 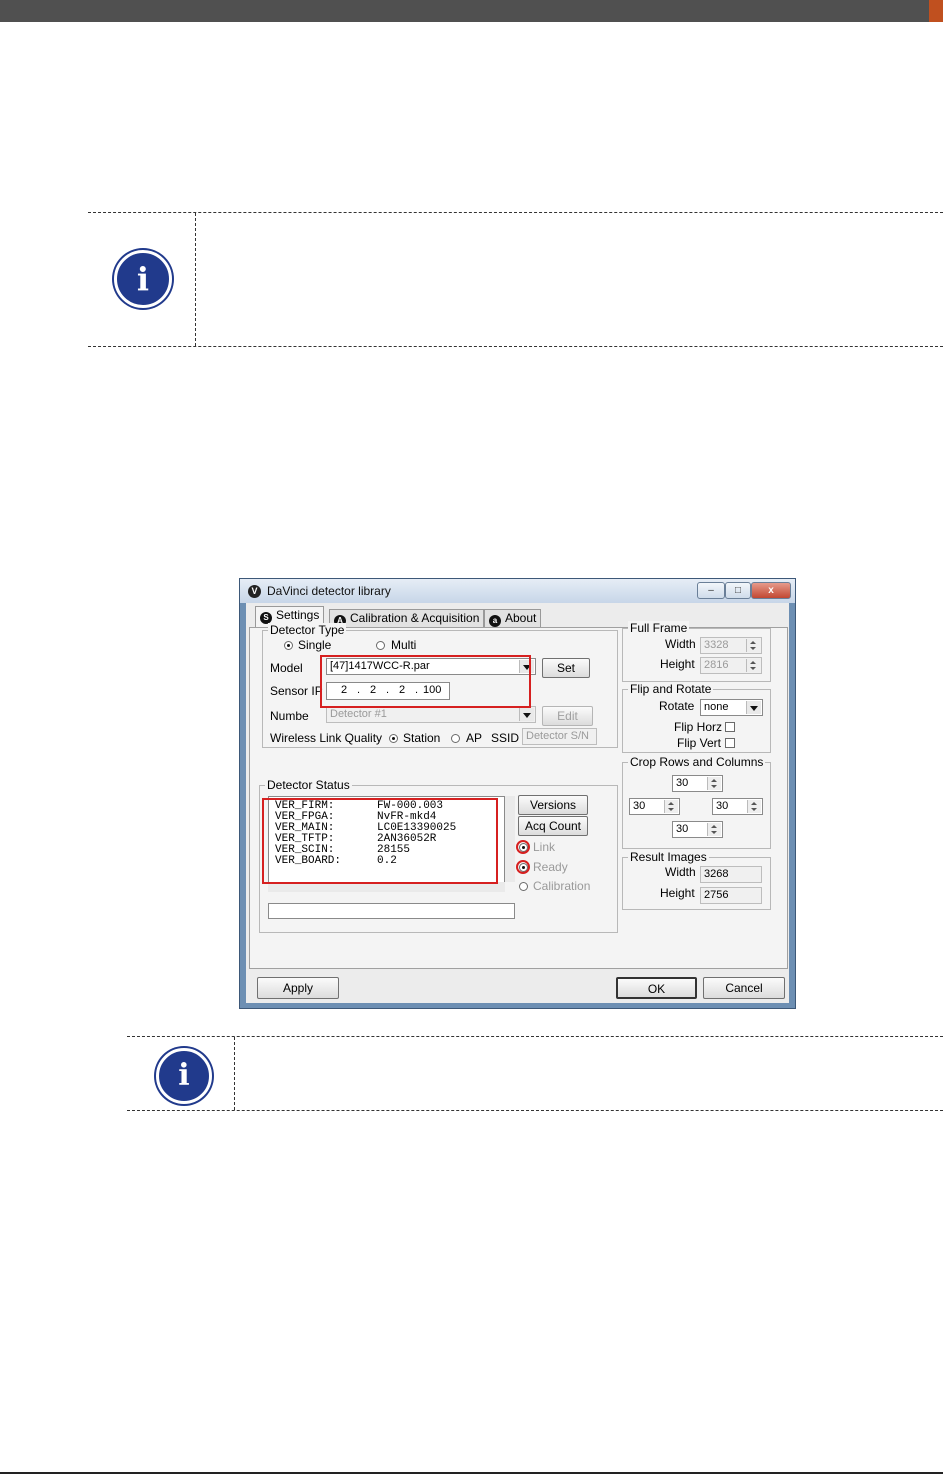 I want to click on tab-label: Settings, so click(x=298, y=615).